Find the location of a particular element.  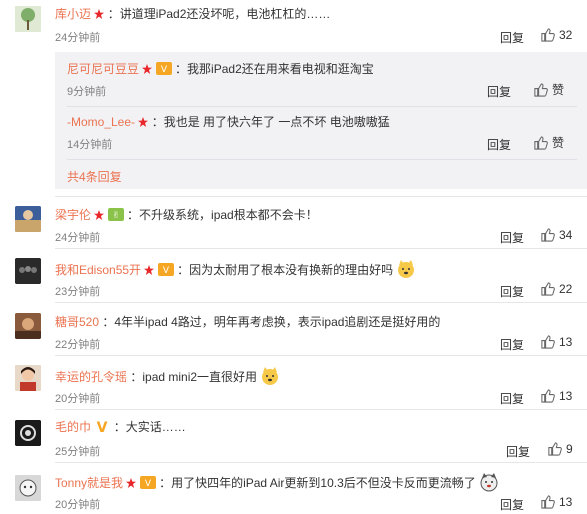

sub-reply-text: ：我那iPad2还在用来看电视和逛淘宝 is located at coordinates (274, 69).